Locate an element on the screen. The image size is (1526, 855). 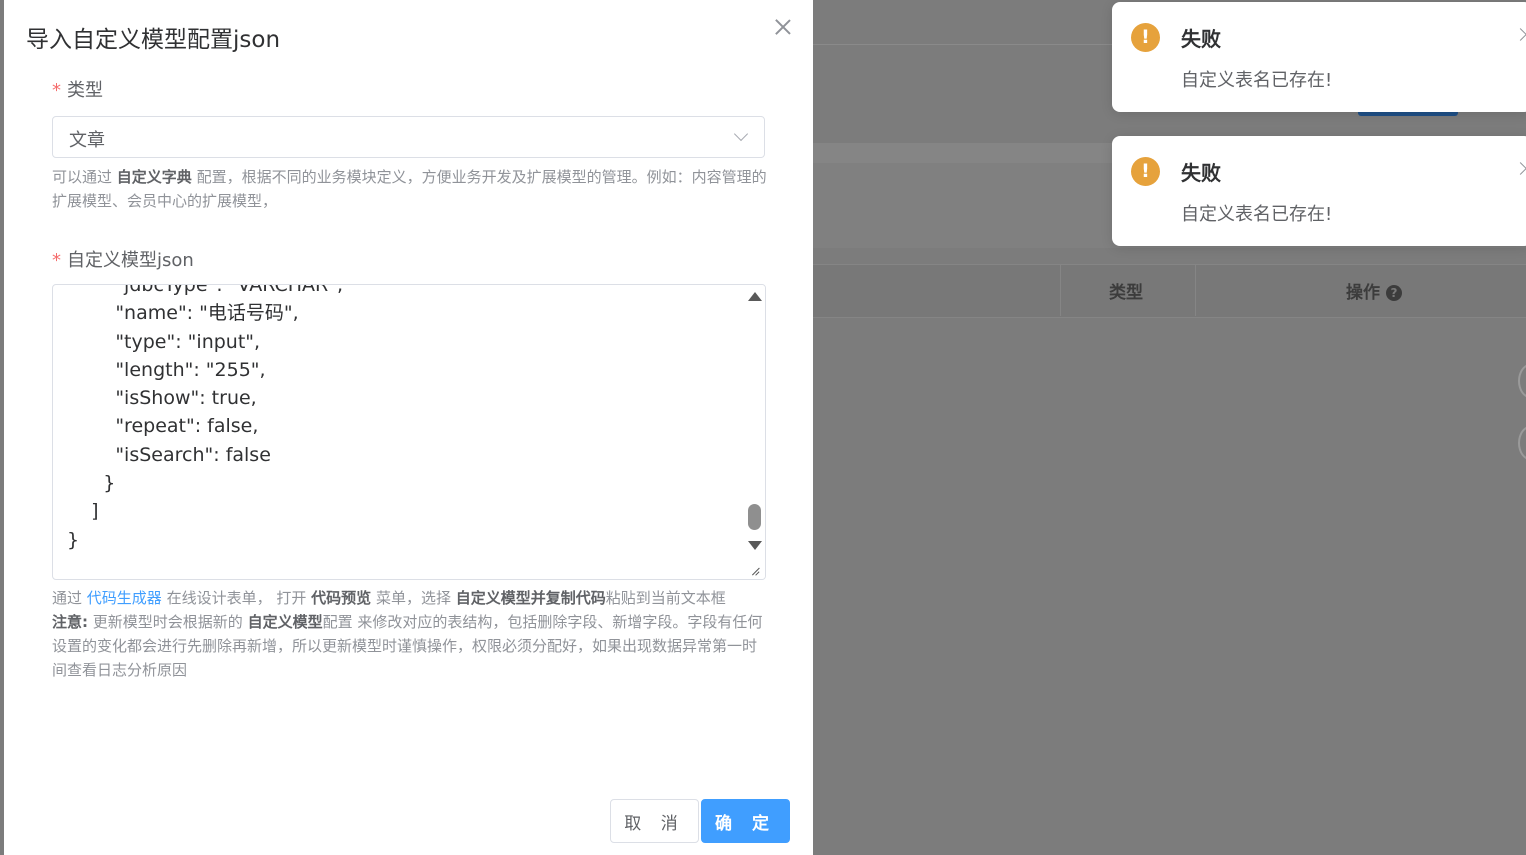
confirm-button: 确 定 is located at coordinates (745, 821).